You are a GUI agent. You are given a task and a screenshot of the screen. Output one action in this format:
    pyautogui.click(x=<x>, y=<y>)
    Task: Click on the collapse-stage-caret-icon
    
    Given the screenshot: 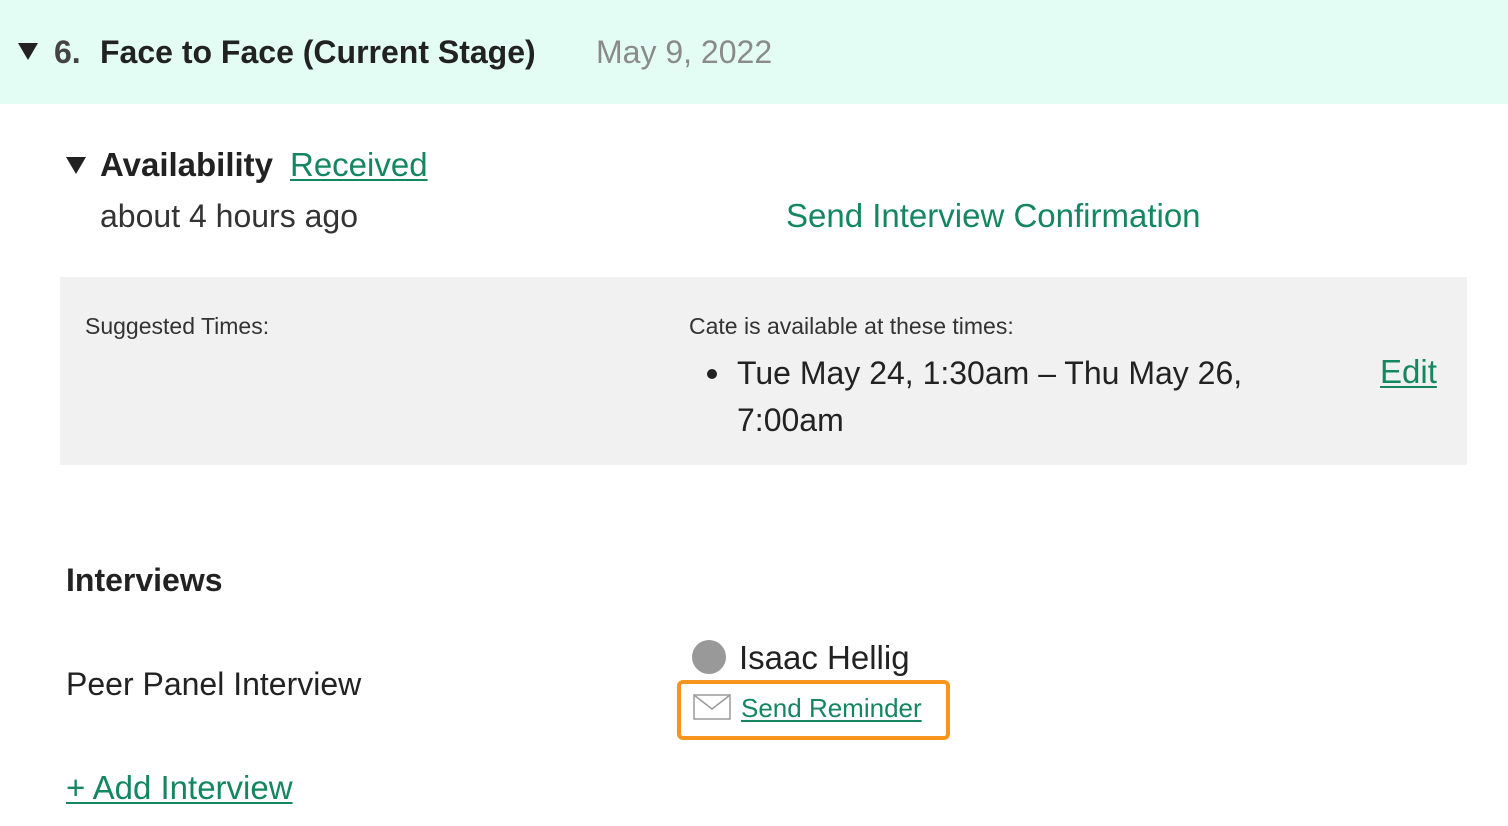 What is the action you would take?
    pyautogui.click(x=28, y=51)
    